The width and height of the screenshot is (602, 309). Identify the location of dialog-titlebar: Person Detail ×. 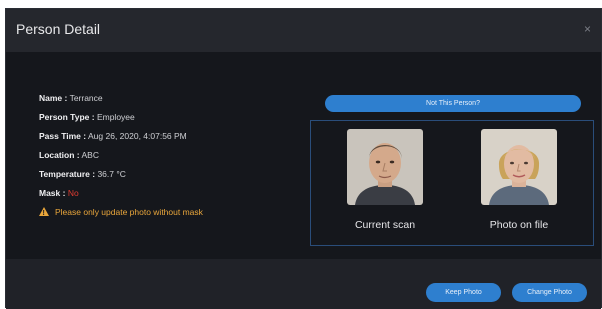
(303, 30).